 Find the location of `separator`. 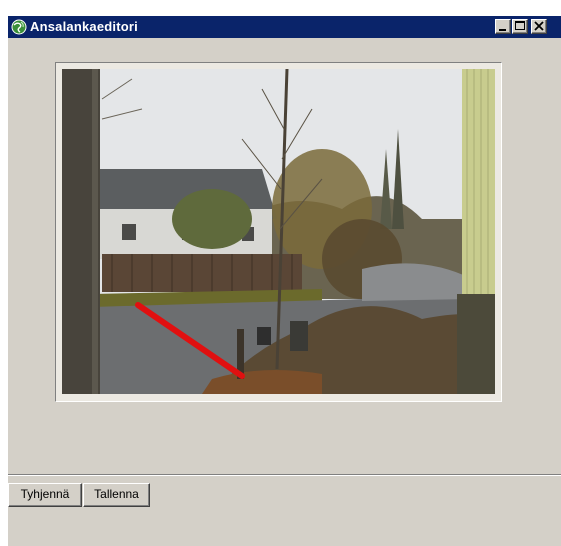

separator is located at coordinates (284, 475).